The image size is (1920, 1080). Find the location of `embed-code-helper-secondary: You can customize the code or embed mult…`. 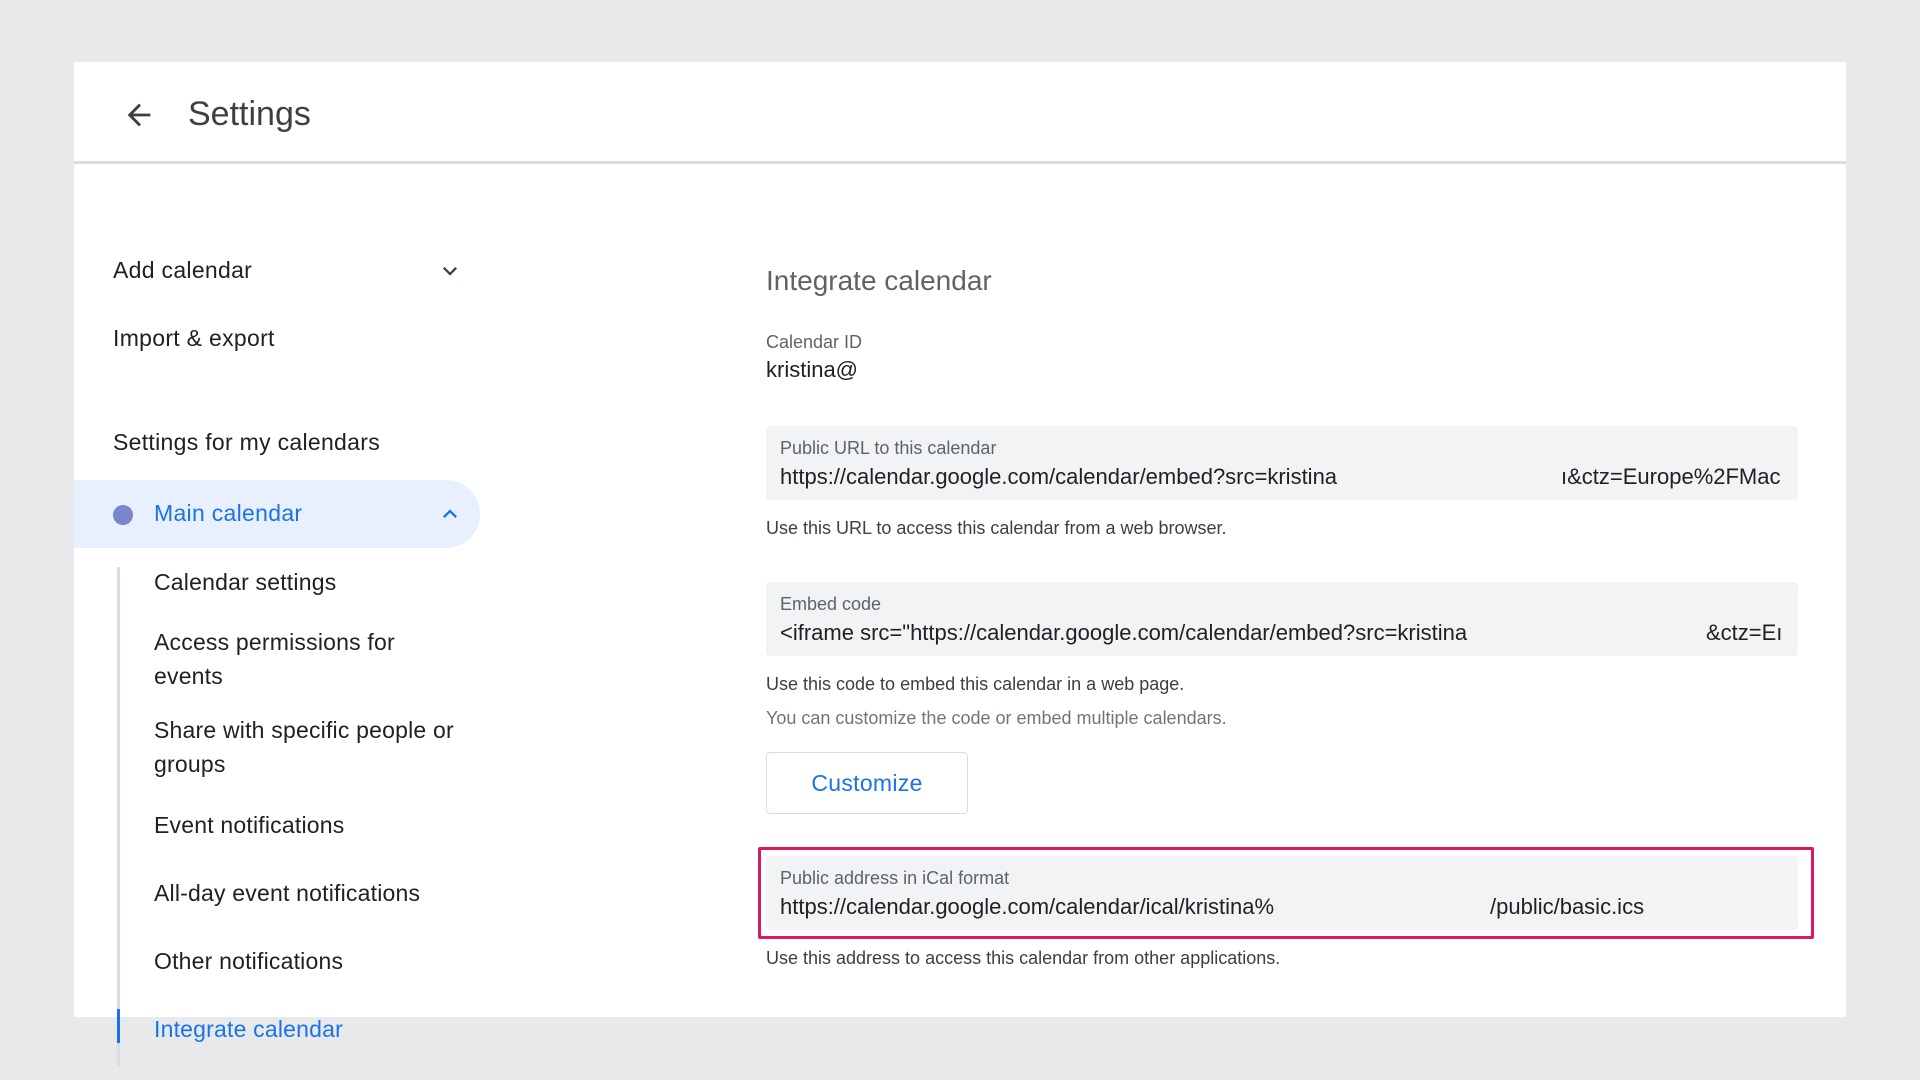

embed-code-helper-secondary: You can customize the code or embed mult… is located at coordinates (996, 718).